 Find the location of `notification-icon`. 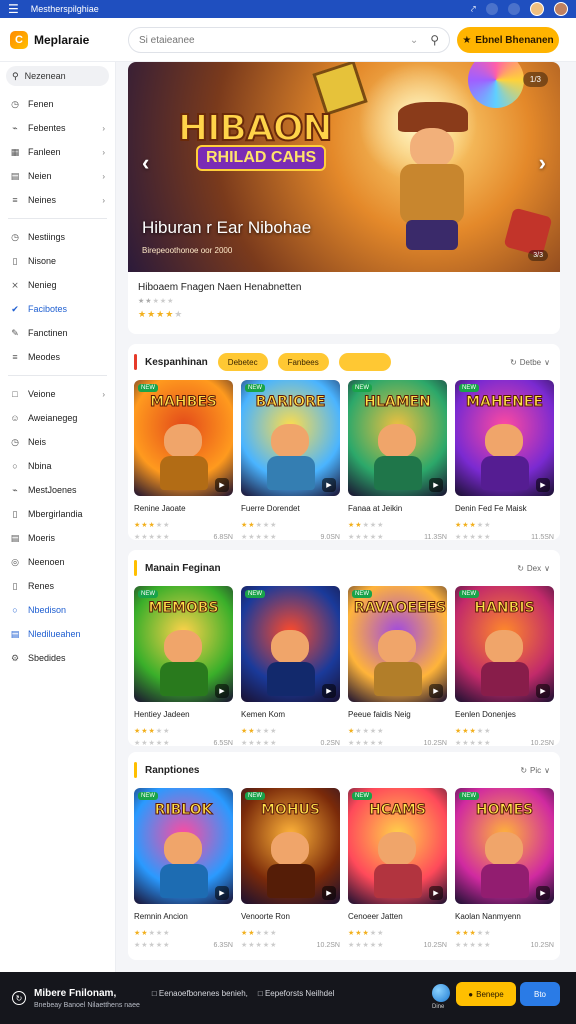

notification-icon is located at coordinates (492, 9).